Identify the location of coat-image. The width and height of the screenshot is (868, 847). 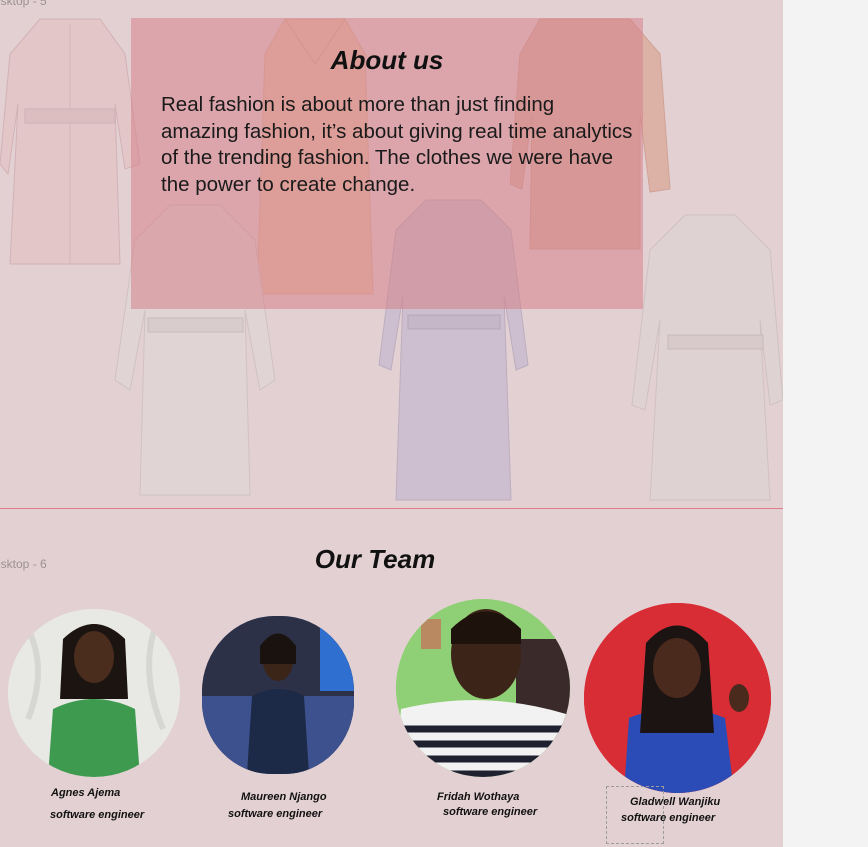
(706, 357).